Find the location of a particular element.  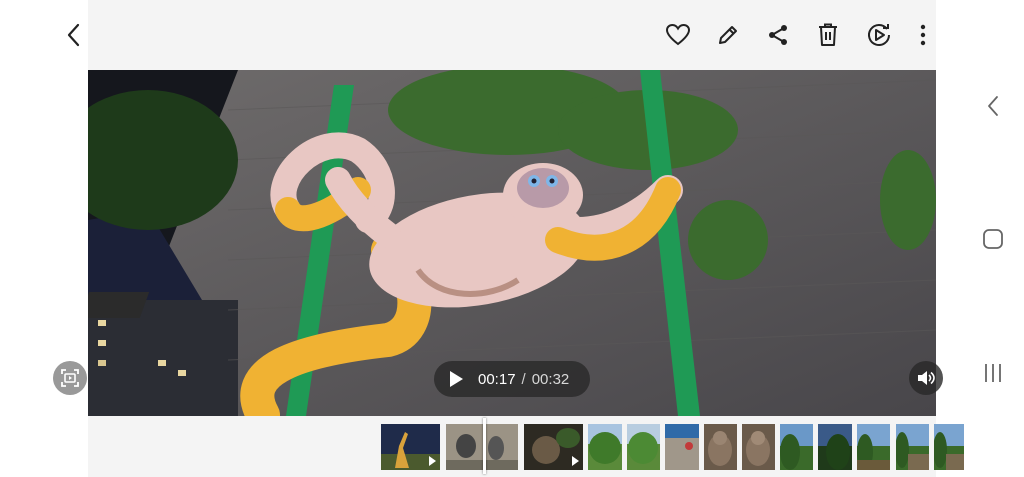

playback-position-indicator is located at coordinates (484, 446).